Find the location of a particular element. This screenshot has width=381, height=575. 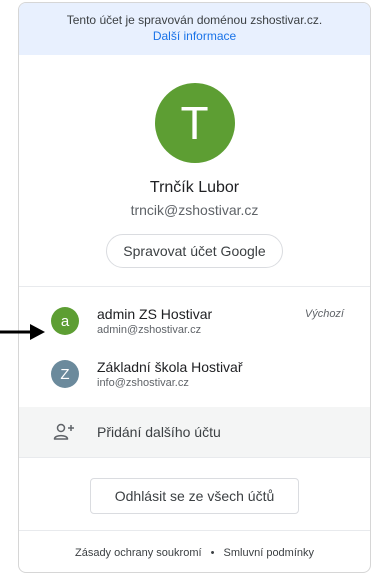

avatar: Z is located at coordinates (65, 374).